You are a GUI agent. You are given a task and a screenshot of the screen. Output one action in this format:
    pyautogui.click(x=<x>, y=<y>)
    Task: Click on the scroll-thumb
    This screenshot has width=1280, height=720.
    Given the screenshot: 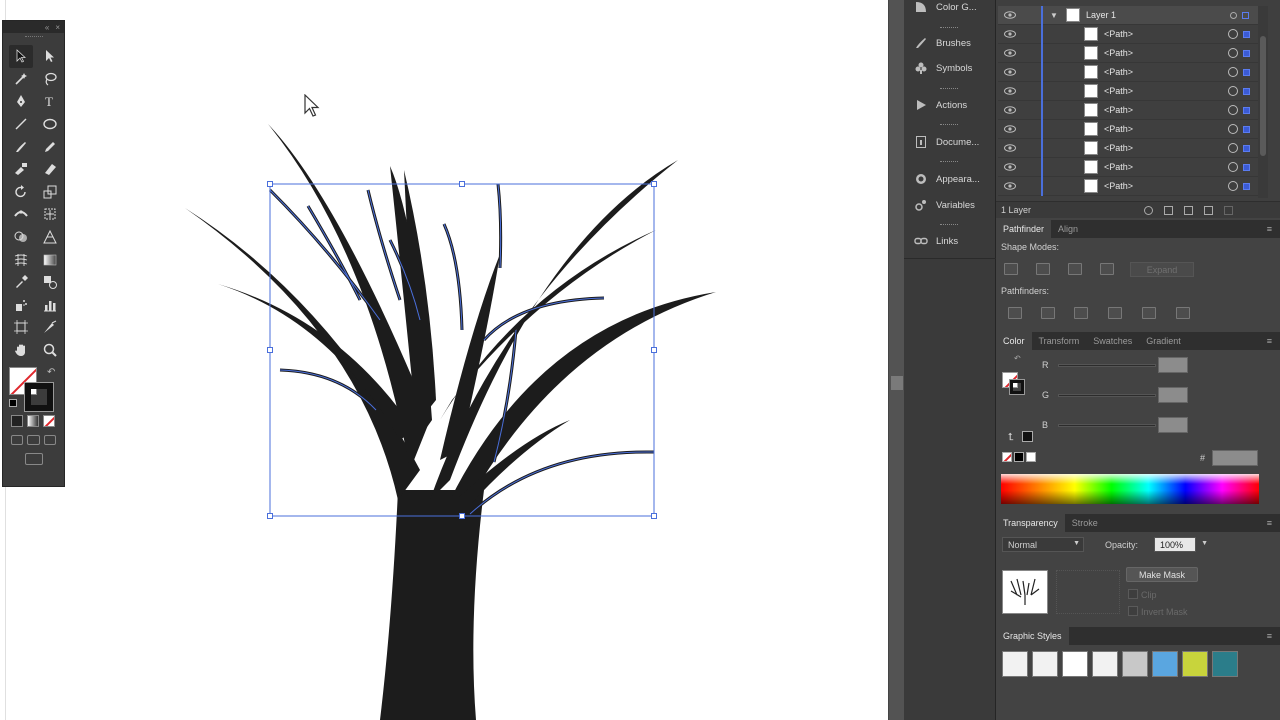 What is the action you would take?
    pyautogui.click(x=897, y=383)
    